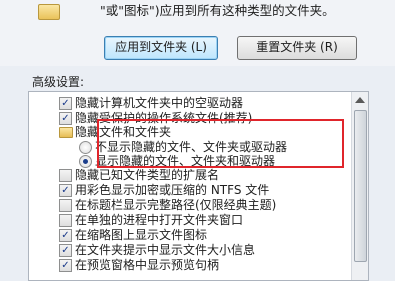 The height and width of the screenshot is (281, 395). I want to click on vertical-scrollbar, so click(359, 186).